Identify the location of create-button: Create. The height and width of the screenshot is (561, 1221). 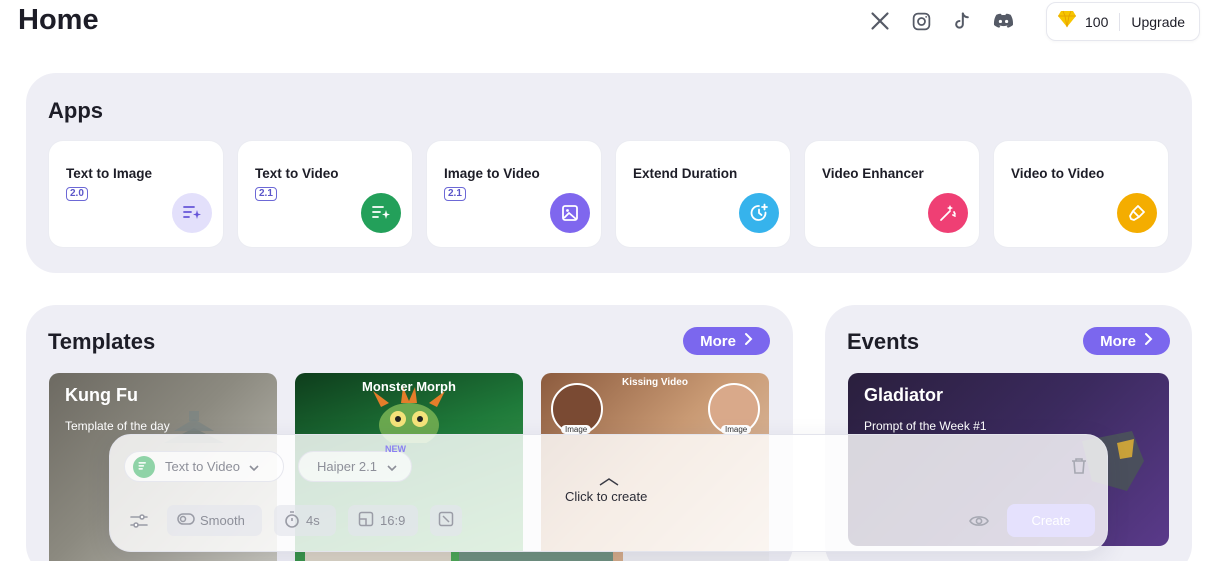
(1051, 520).